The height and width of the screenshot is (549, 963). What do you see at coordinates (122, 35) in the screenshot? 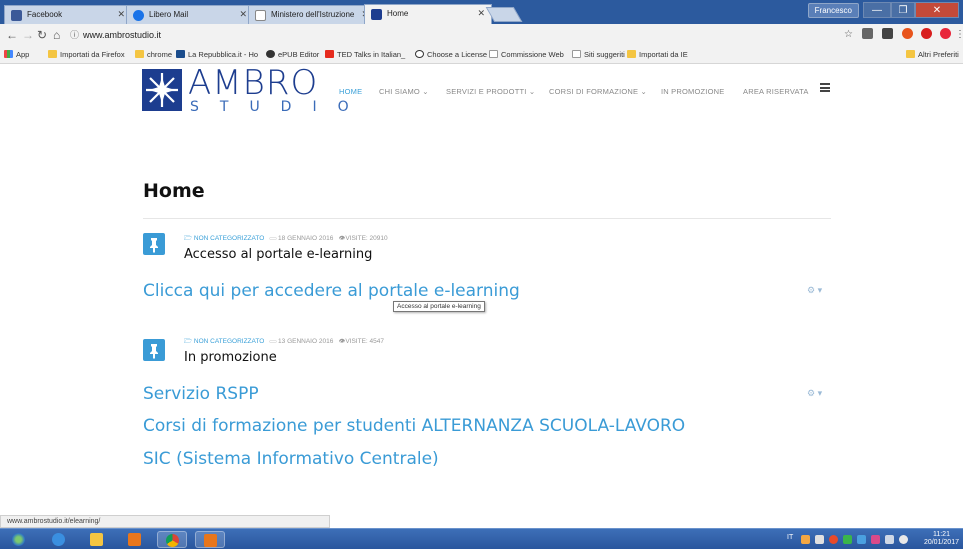
I see `url-text: www.ambrostudio.it` at bounding box center [122, 35].